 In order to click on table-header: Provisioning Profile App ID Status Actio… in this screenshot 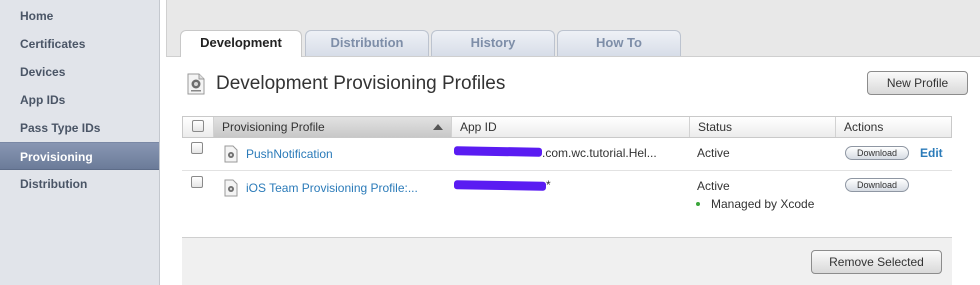, I will do `click(567, 127)`.